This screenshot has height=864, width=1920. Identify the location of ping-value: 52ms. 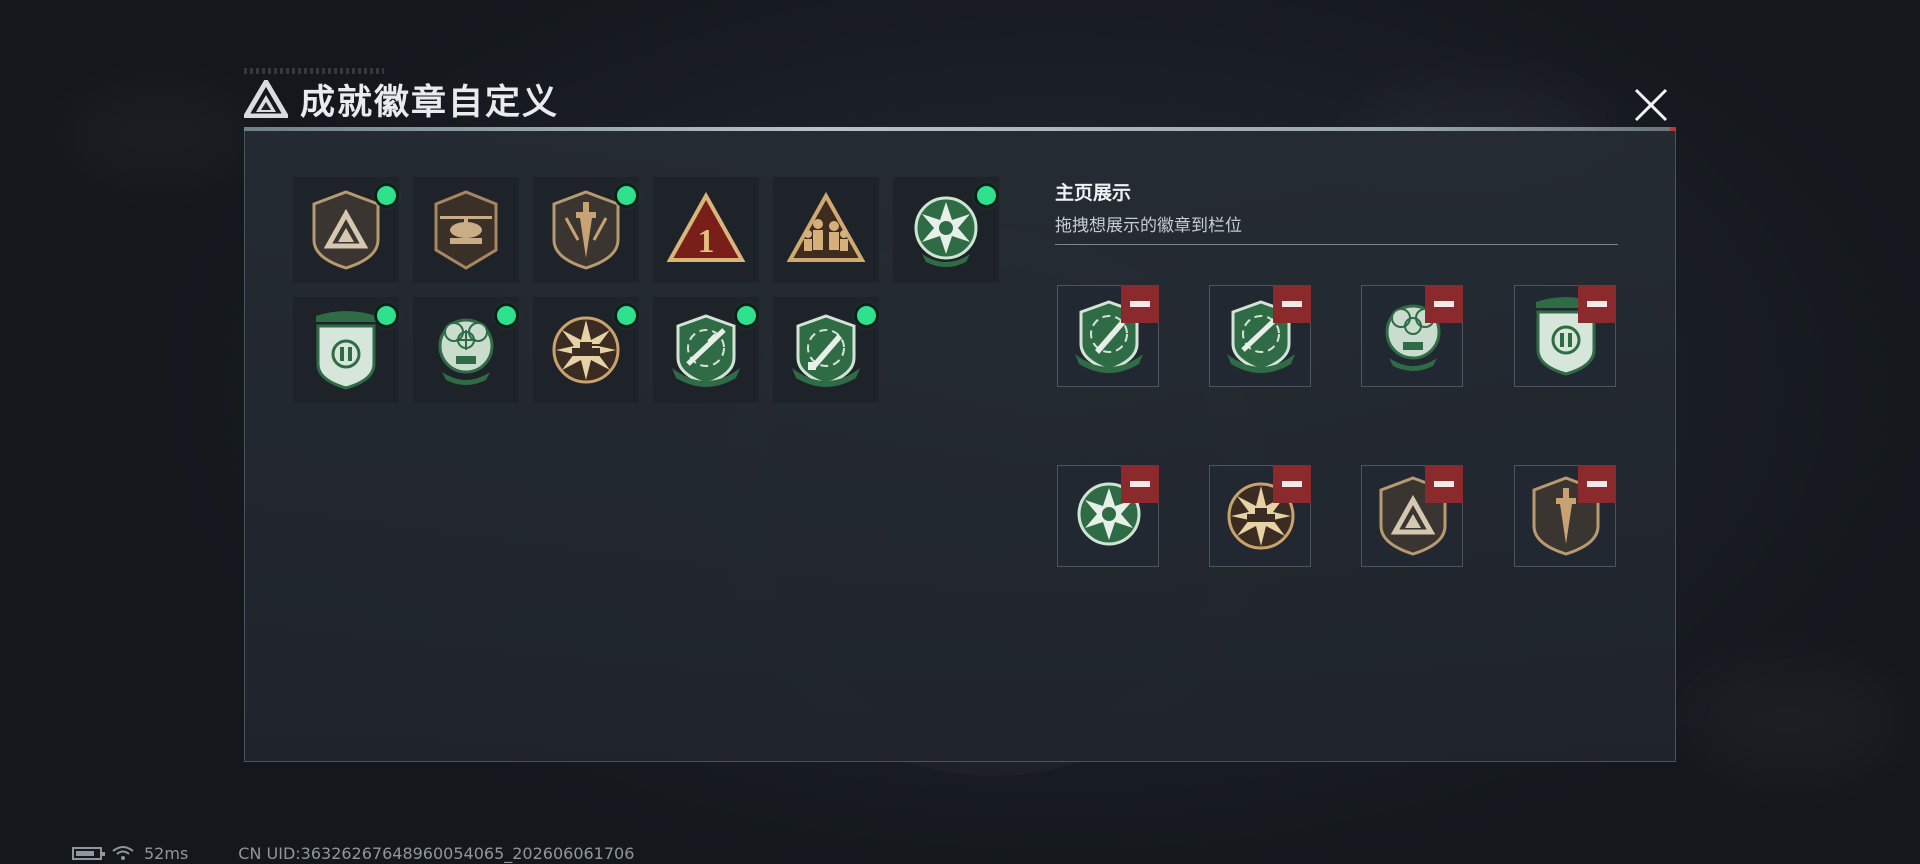
(166, 853).